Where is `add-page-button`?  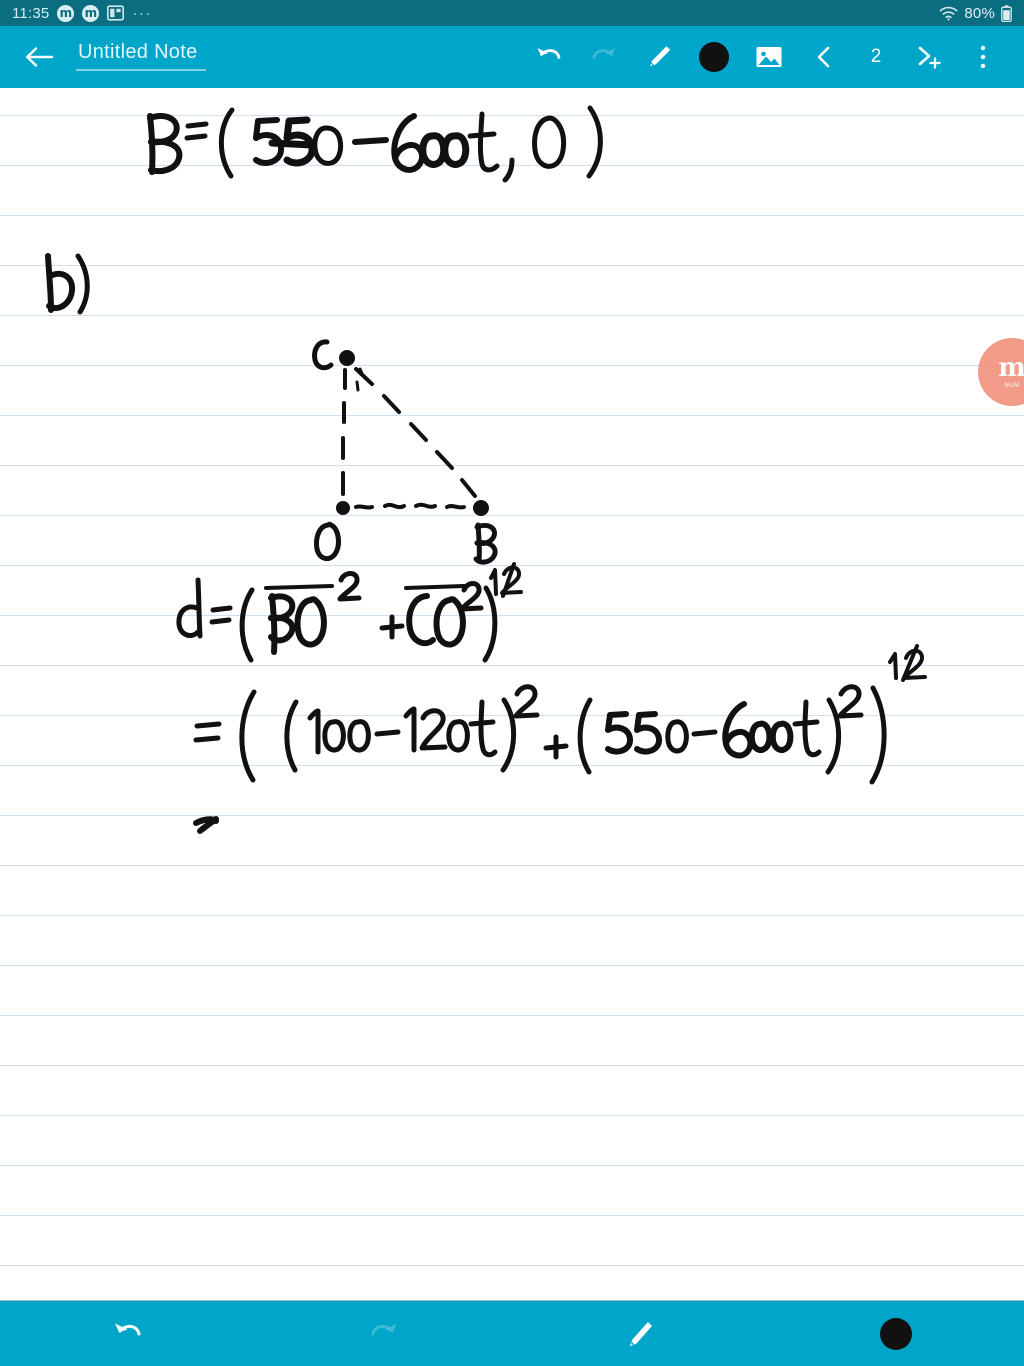 add-page-button is located at coordinates (928, 57).